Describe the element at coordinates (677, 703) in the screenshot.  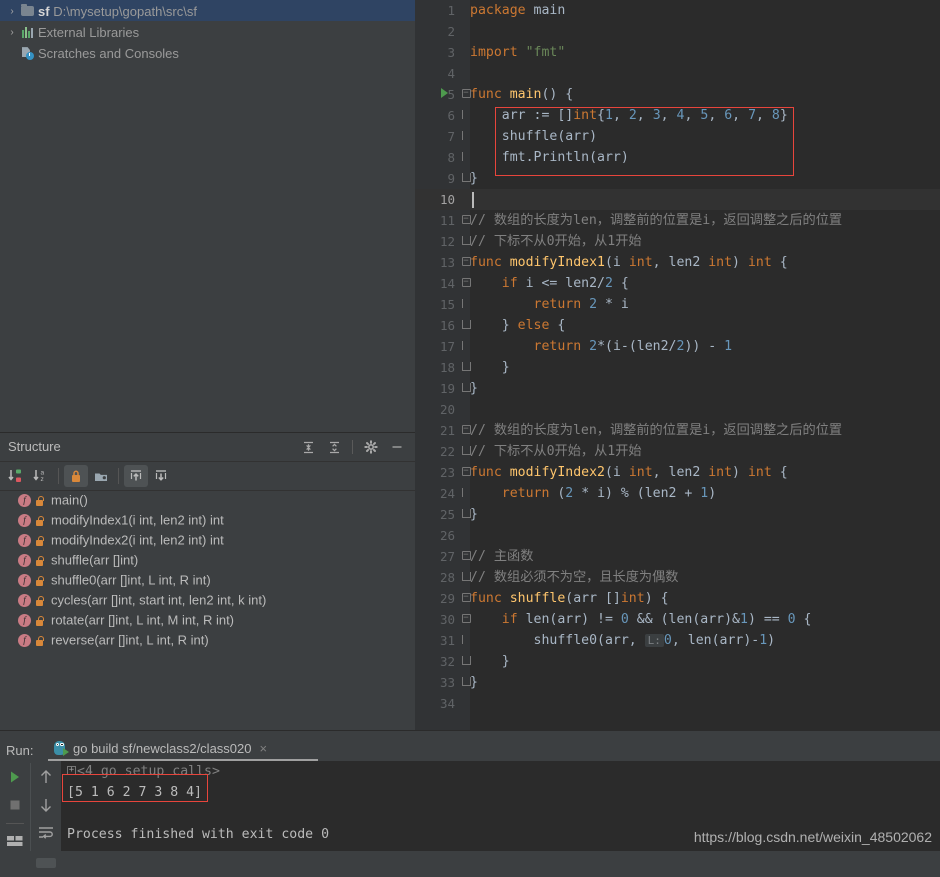
I see `code-line: 34` at that location.